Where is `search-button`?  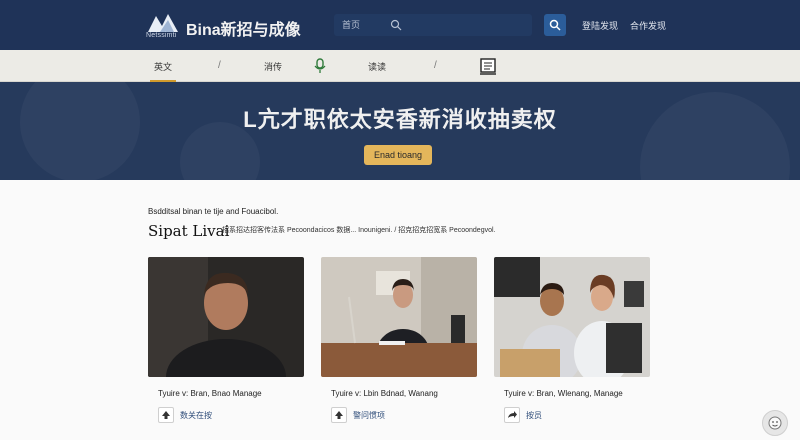 search-button is located at coordinates (555, 25).